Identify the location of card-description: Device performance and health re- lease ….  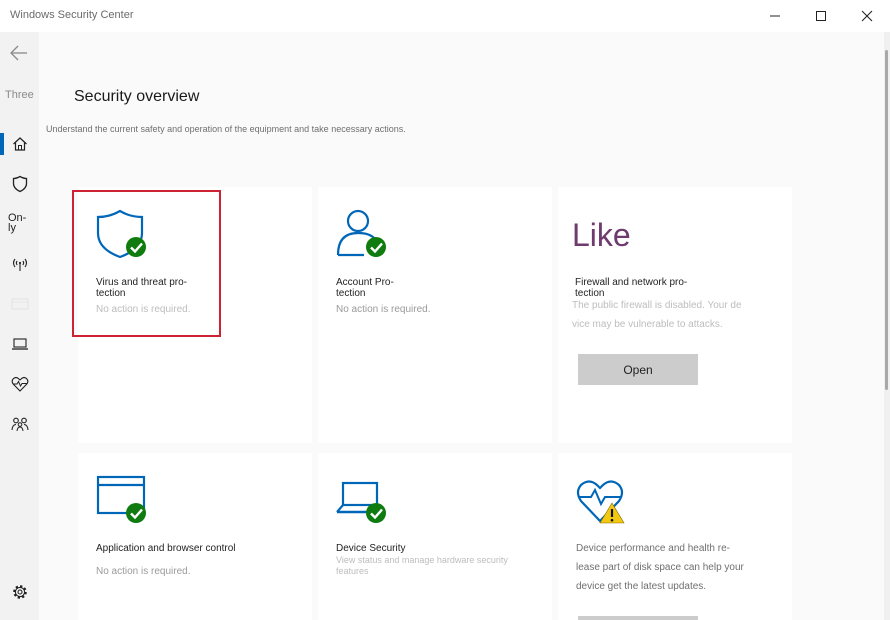
(683, 567).